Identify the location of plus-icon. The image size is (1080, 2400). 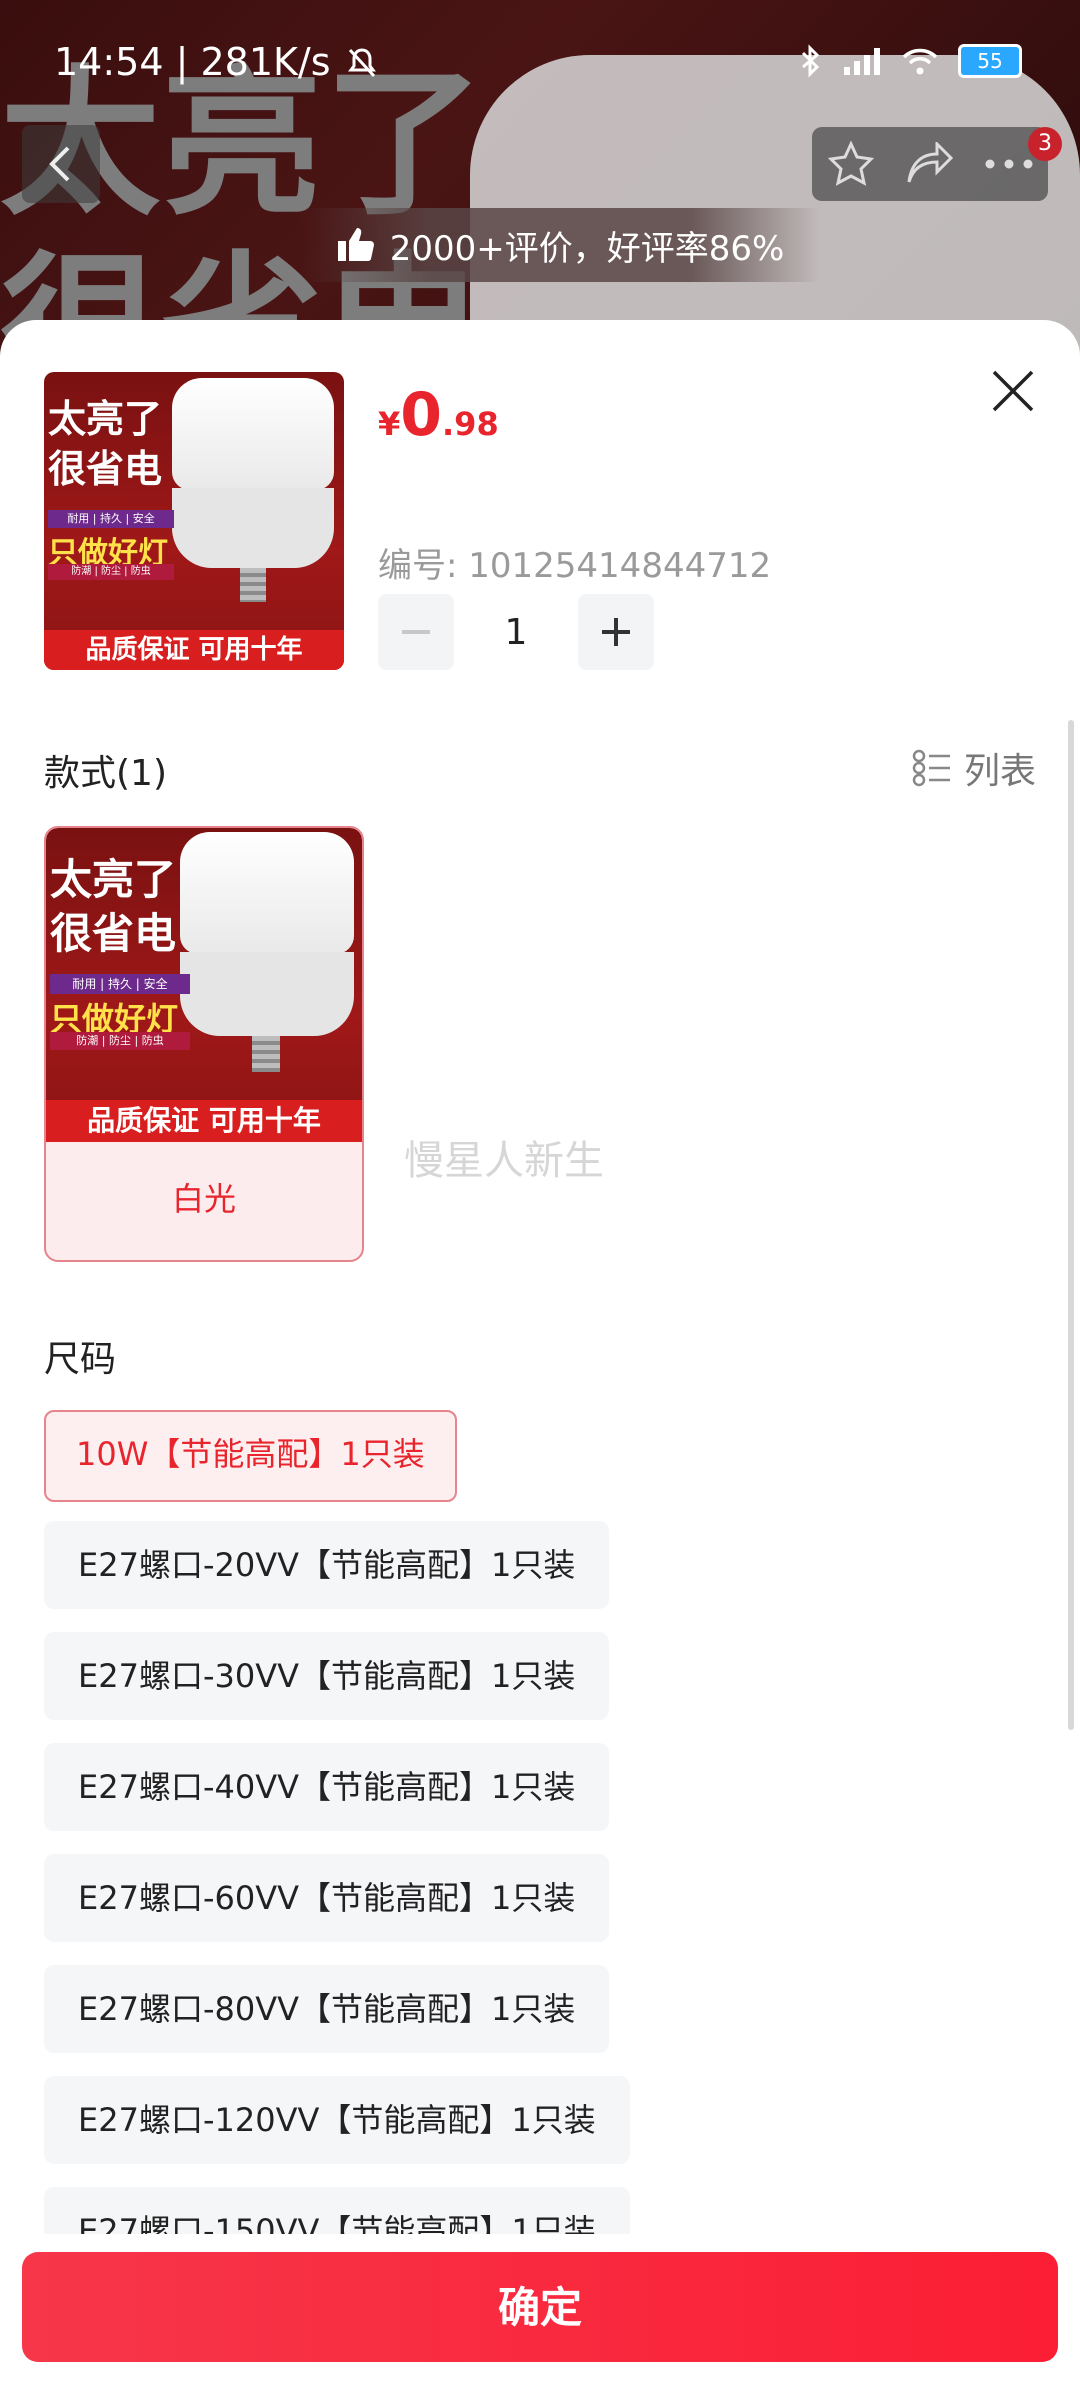
(616, 632).